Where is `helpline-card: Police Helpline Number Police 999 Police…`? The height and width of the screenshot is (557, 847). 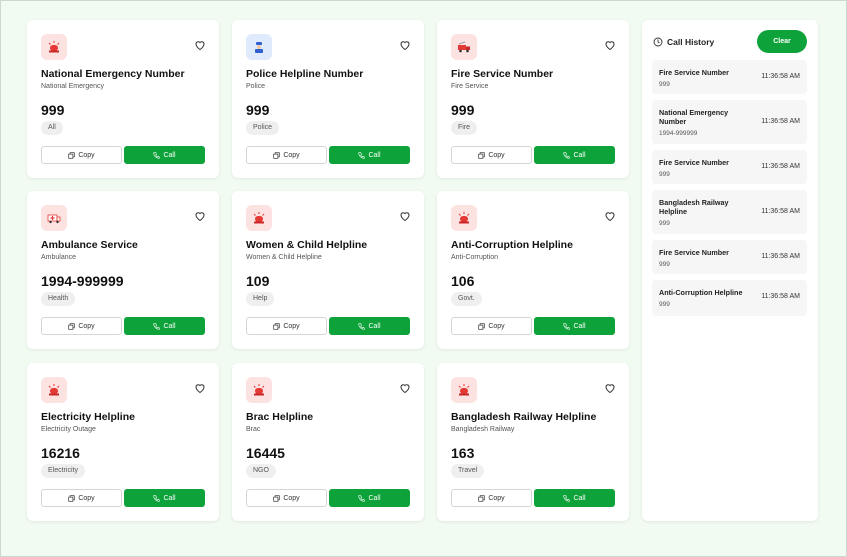 helpline-card: Police Helpline Number Police 999 Police… is located at coordinates (328, 99).